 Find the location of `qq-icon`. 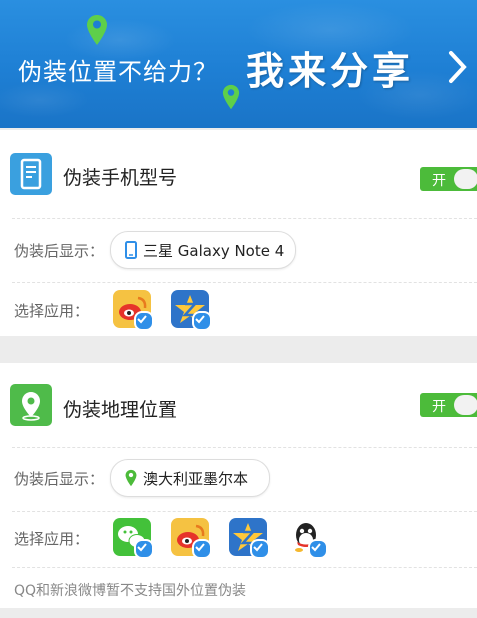

qq-icon is located at coordinates (307, 538).